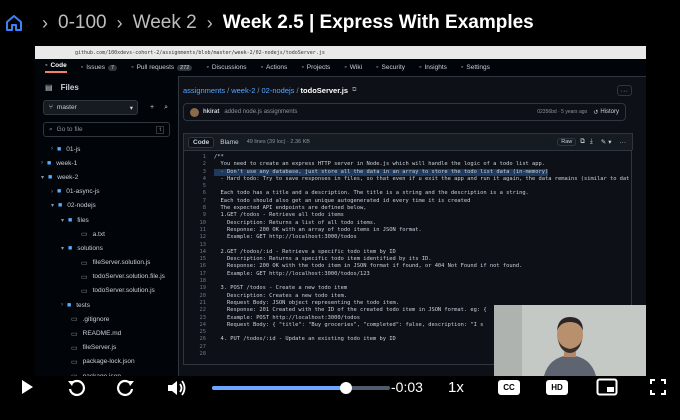 This screenshot has height=420, width=680. I want to click on search-icon: ⌕, so click(166, 108).